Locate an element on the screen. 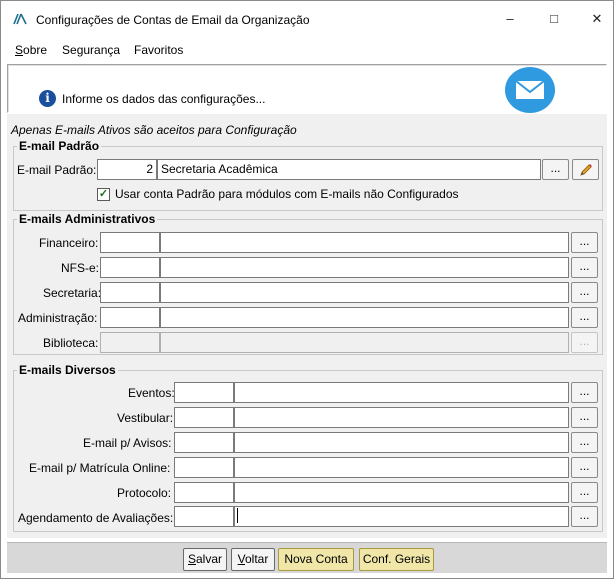 The image size is (614, 579). edit-pencil-button is located at coordinates (585, 169).